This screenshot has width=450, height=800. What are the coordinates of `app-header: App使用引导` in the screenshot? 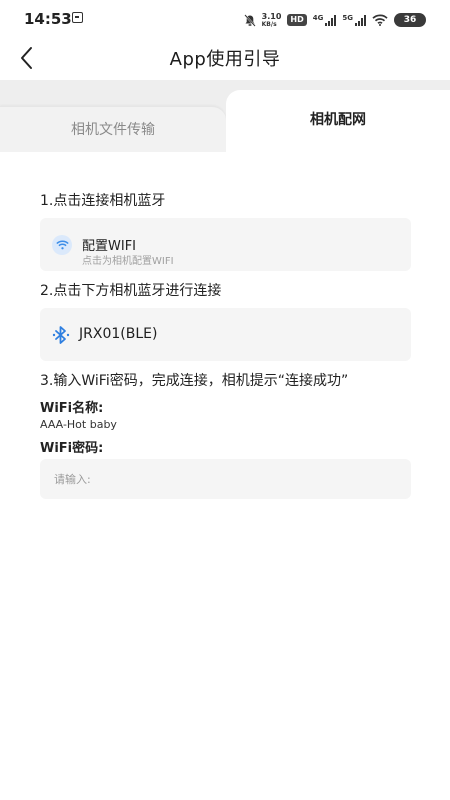 It's located at (225, 58).